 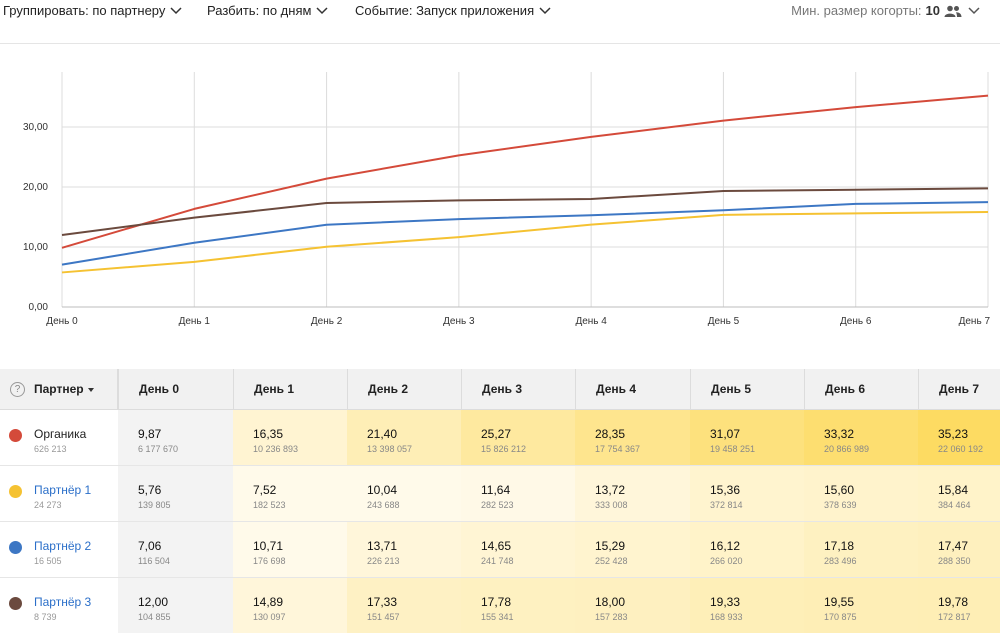 I want to click on group-by-label: Группировать: по партнеру, so click(x=84, y=10).